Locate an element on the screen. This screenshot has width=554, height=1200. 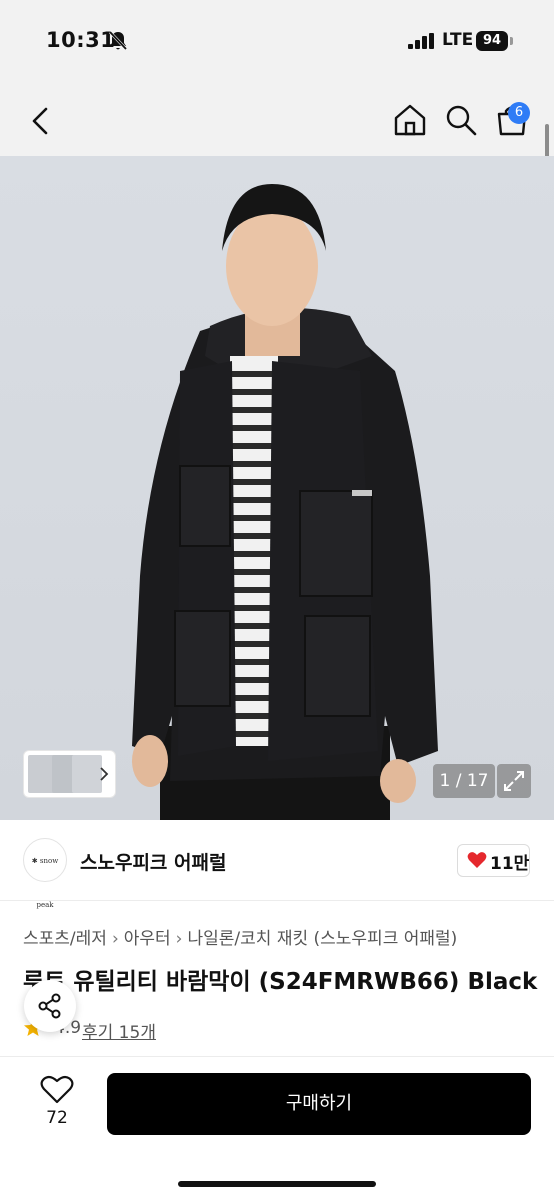
breadcrumb: 스포츠/레저 › 아우터 › 나일론/코치 재킷 (스노우피크 어패럴) is located at coordinates (240, 936).